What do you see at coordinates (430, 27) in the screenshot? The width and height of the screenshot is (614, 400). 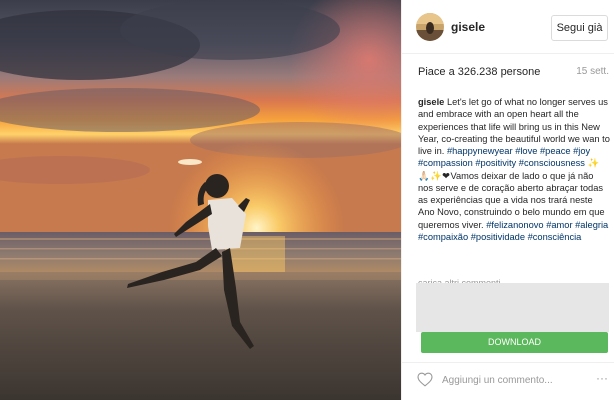 I see `avatar` at bounding box center [430, 27].